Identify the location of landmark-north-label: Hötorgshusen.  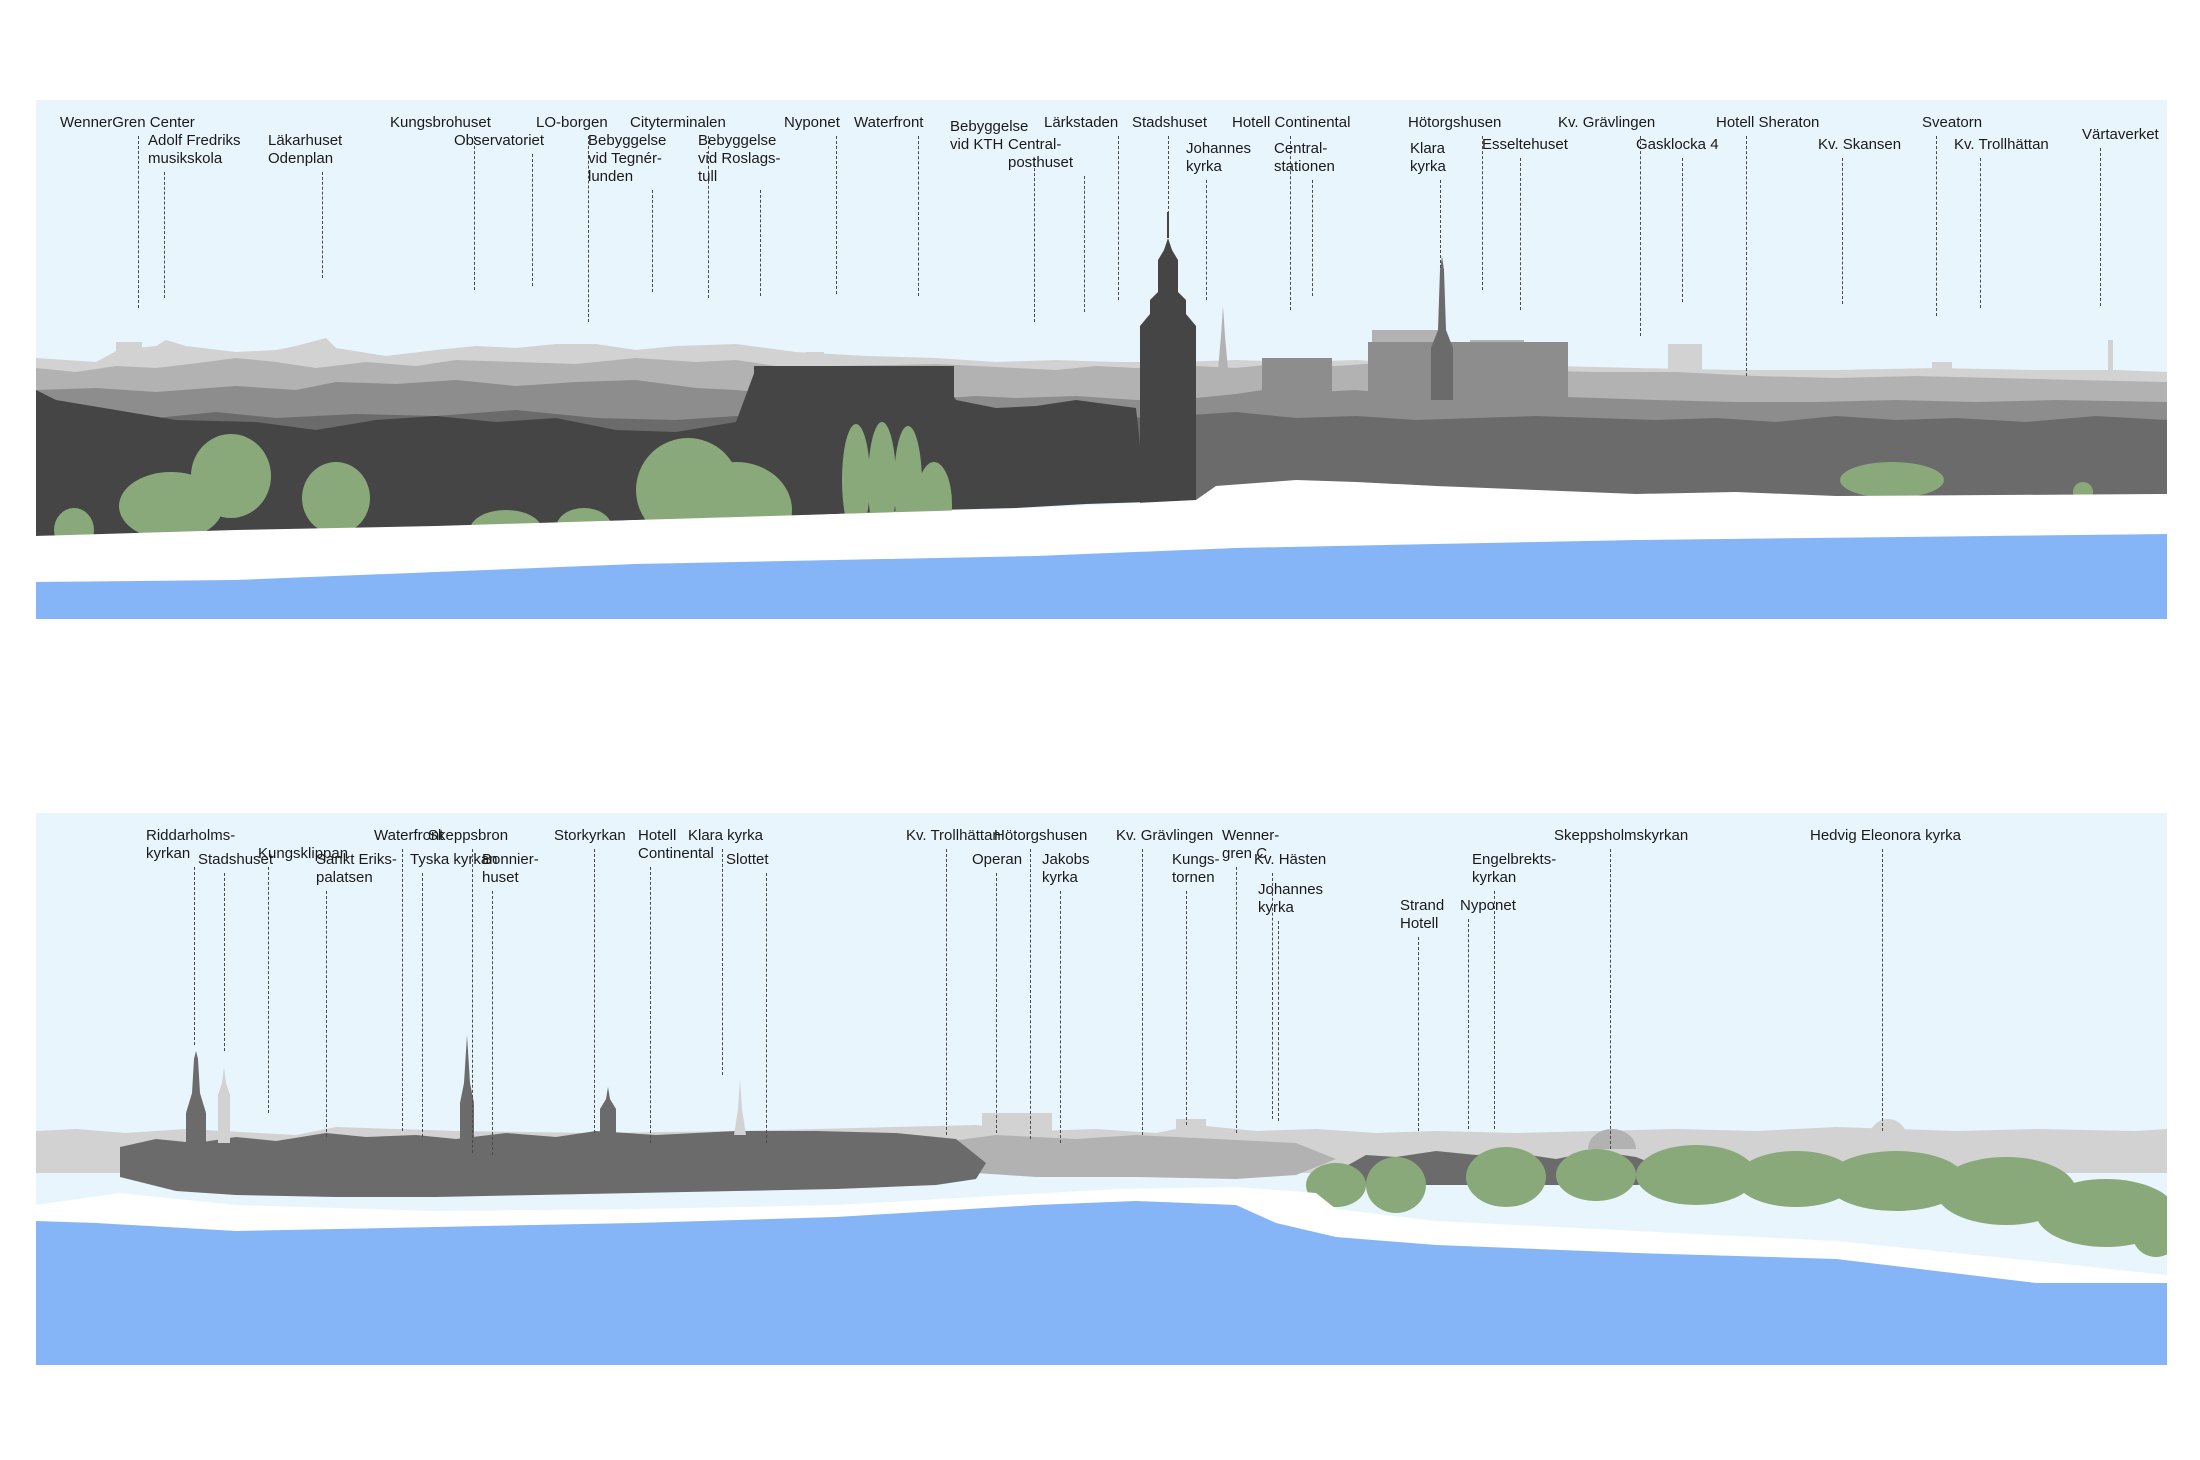
(1455, 122).